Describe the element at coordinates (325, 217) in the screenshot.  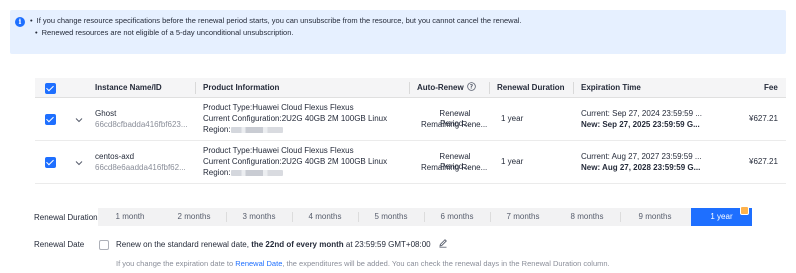
I see `duration-option-4-months: 4 months` at that location.